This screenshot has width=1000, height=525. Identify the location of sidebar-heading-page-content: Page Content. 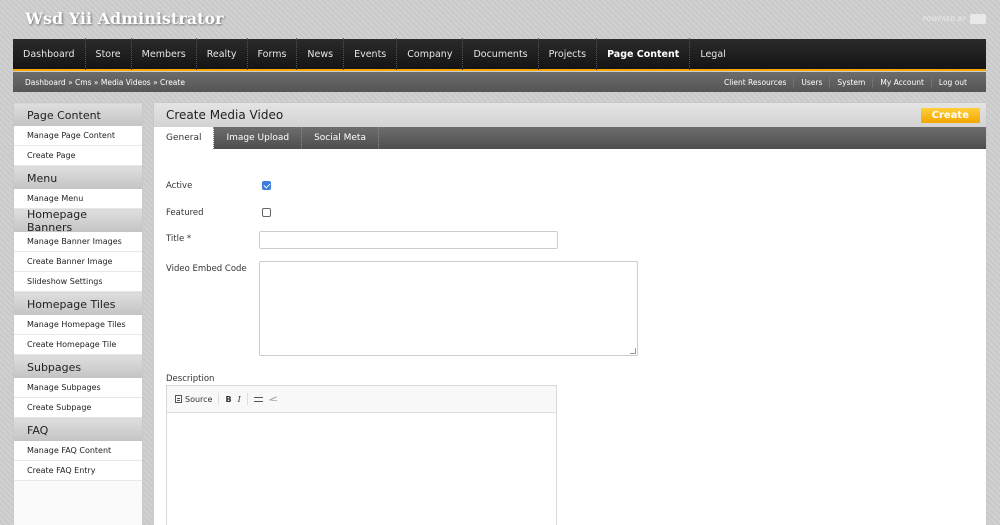
(78, 114).